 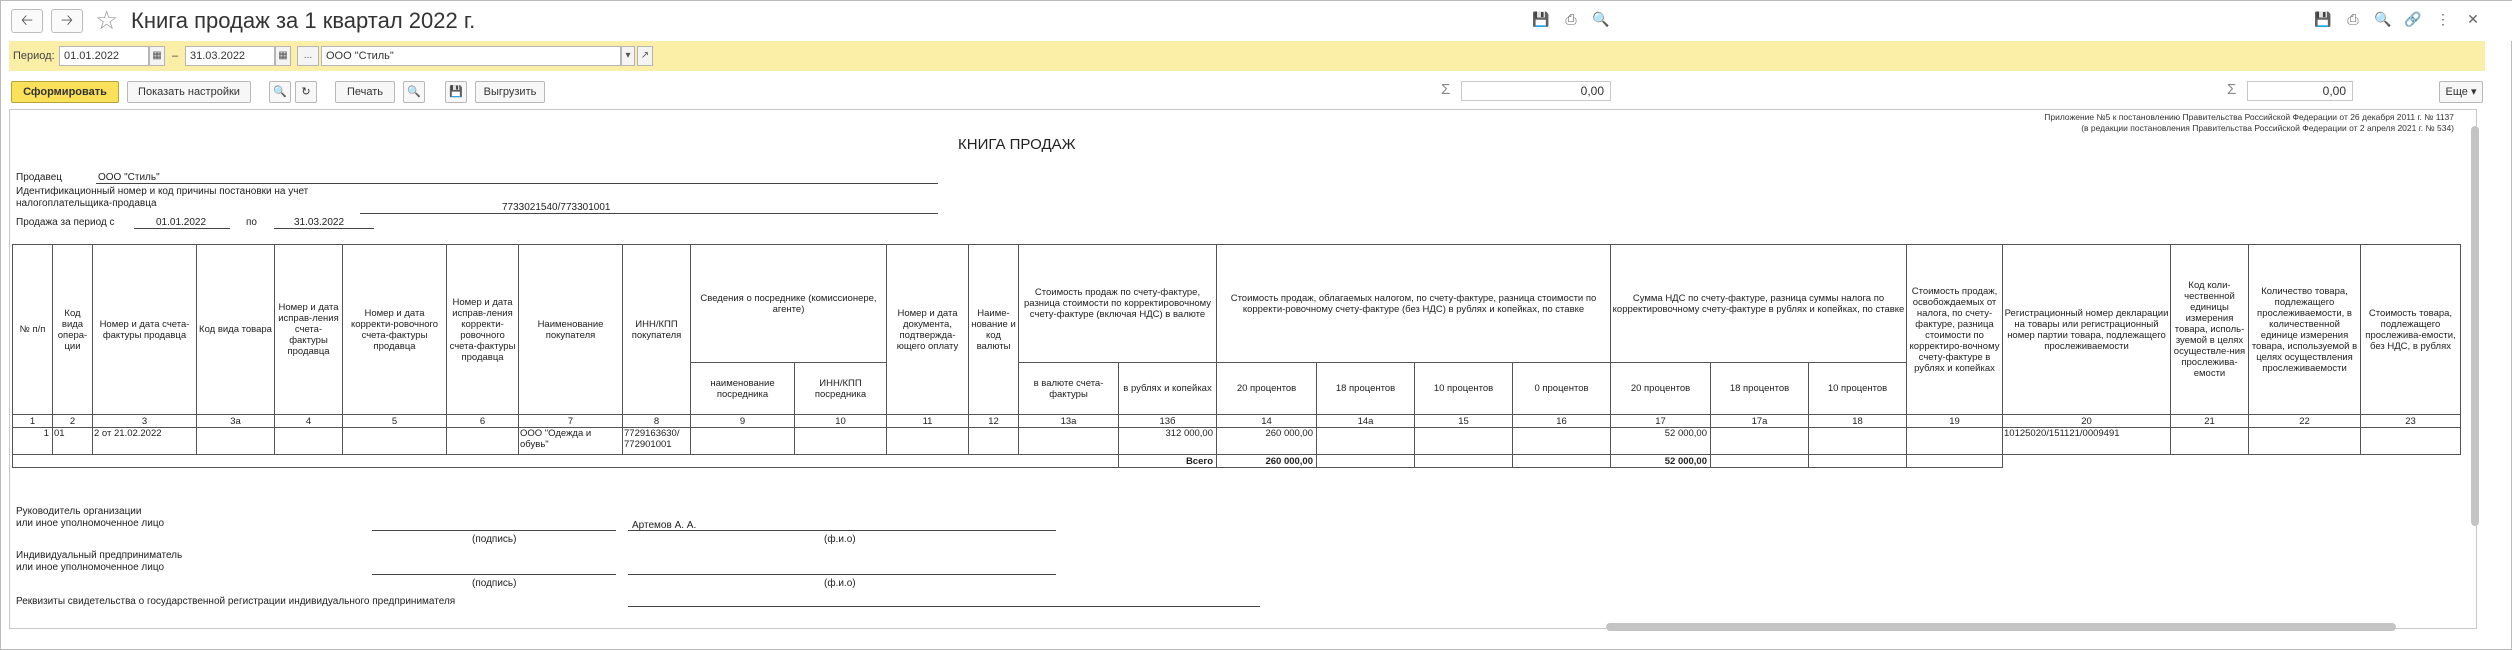 I want to click on selected-sum-field: 0,00, so click(x=1536, y=91).